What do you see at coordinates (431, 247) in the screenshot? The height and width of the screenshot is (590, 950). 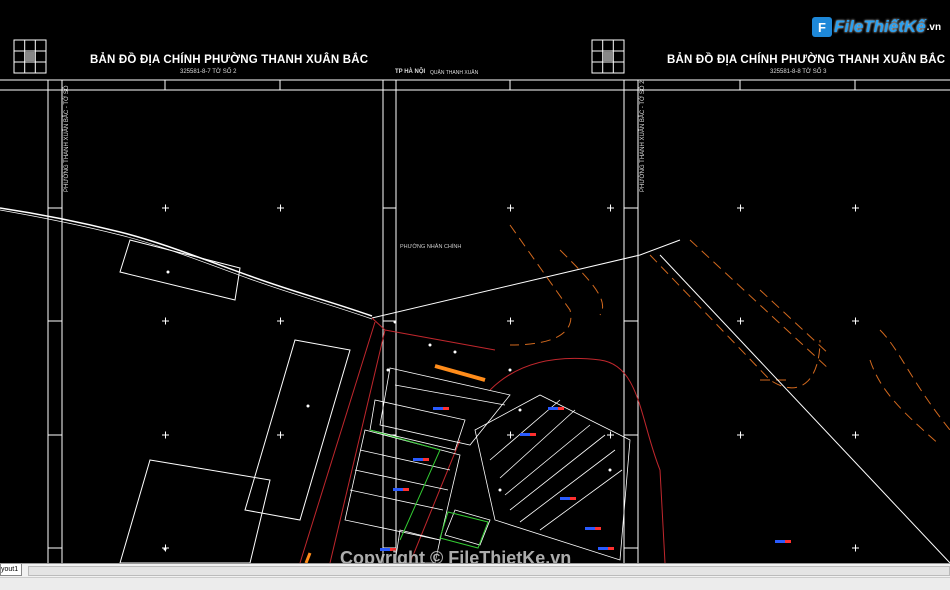 I see `neighbor-ward-label: PHƯỜNG NHÂN CHÍNH` at bounding box center [431, 247].